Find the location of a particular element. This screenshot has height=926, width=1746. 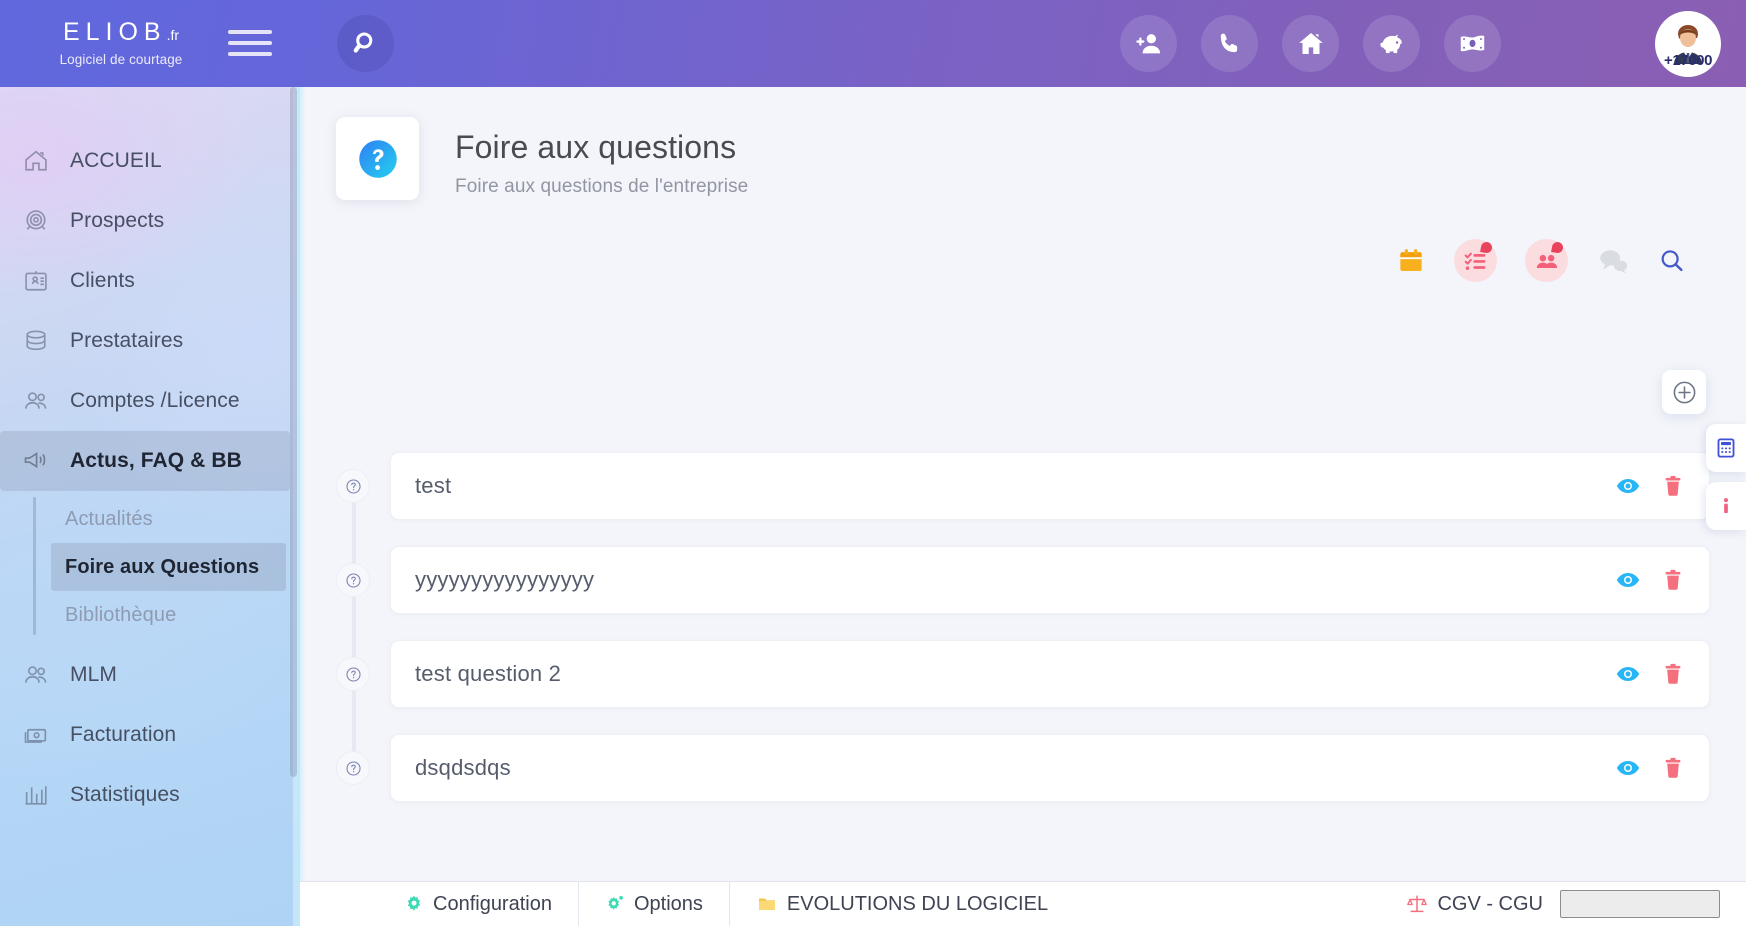

sidebar-subitem-label: Foire aux Questions is located at coordinates (162, 566).